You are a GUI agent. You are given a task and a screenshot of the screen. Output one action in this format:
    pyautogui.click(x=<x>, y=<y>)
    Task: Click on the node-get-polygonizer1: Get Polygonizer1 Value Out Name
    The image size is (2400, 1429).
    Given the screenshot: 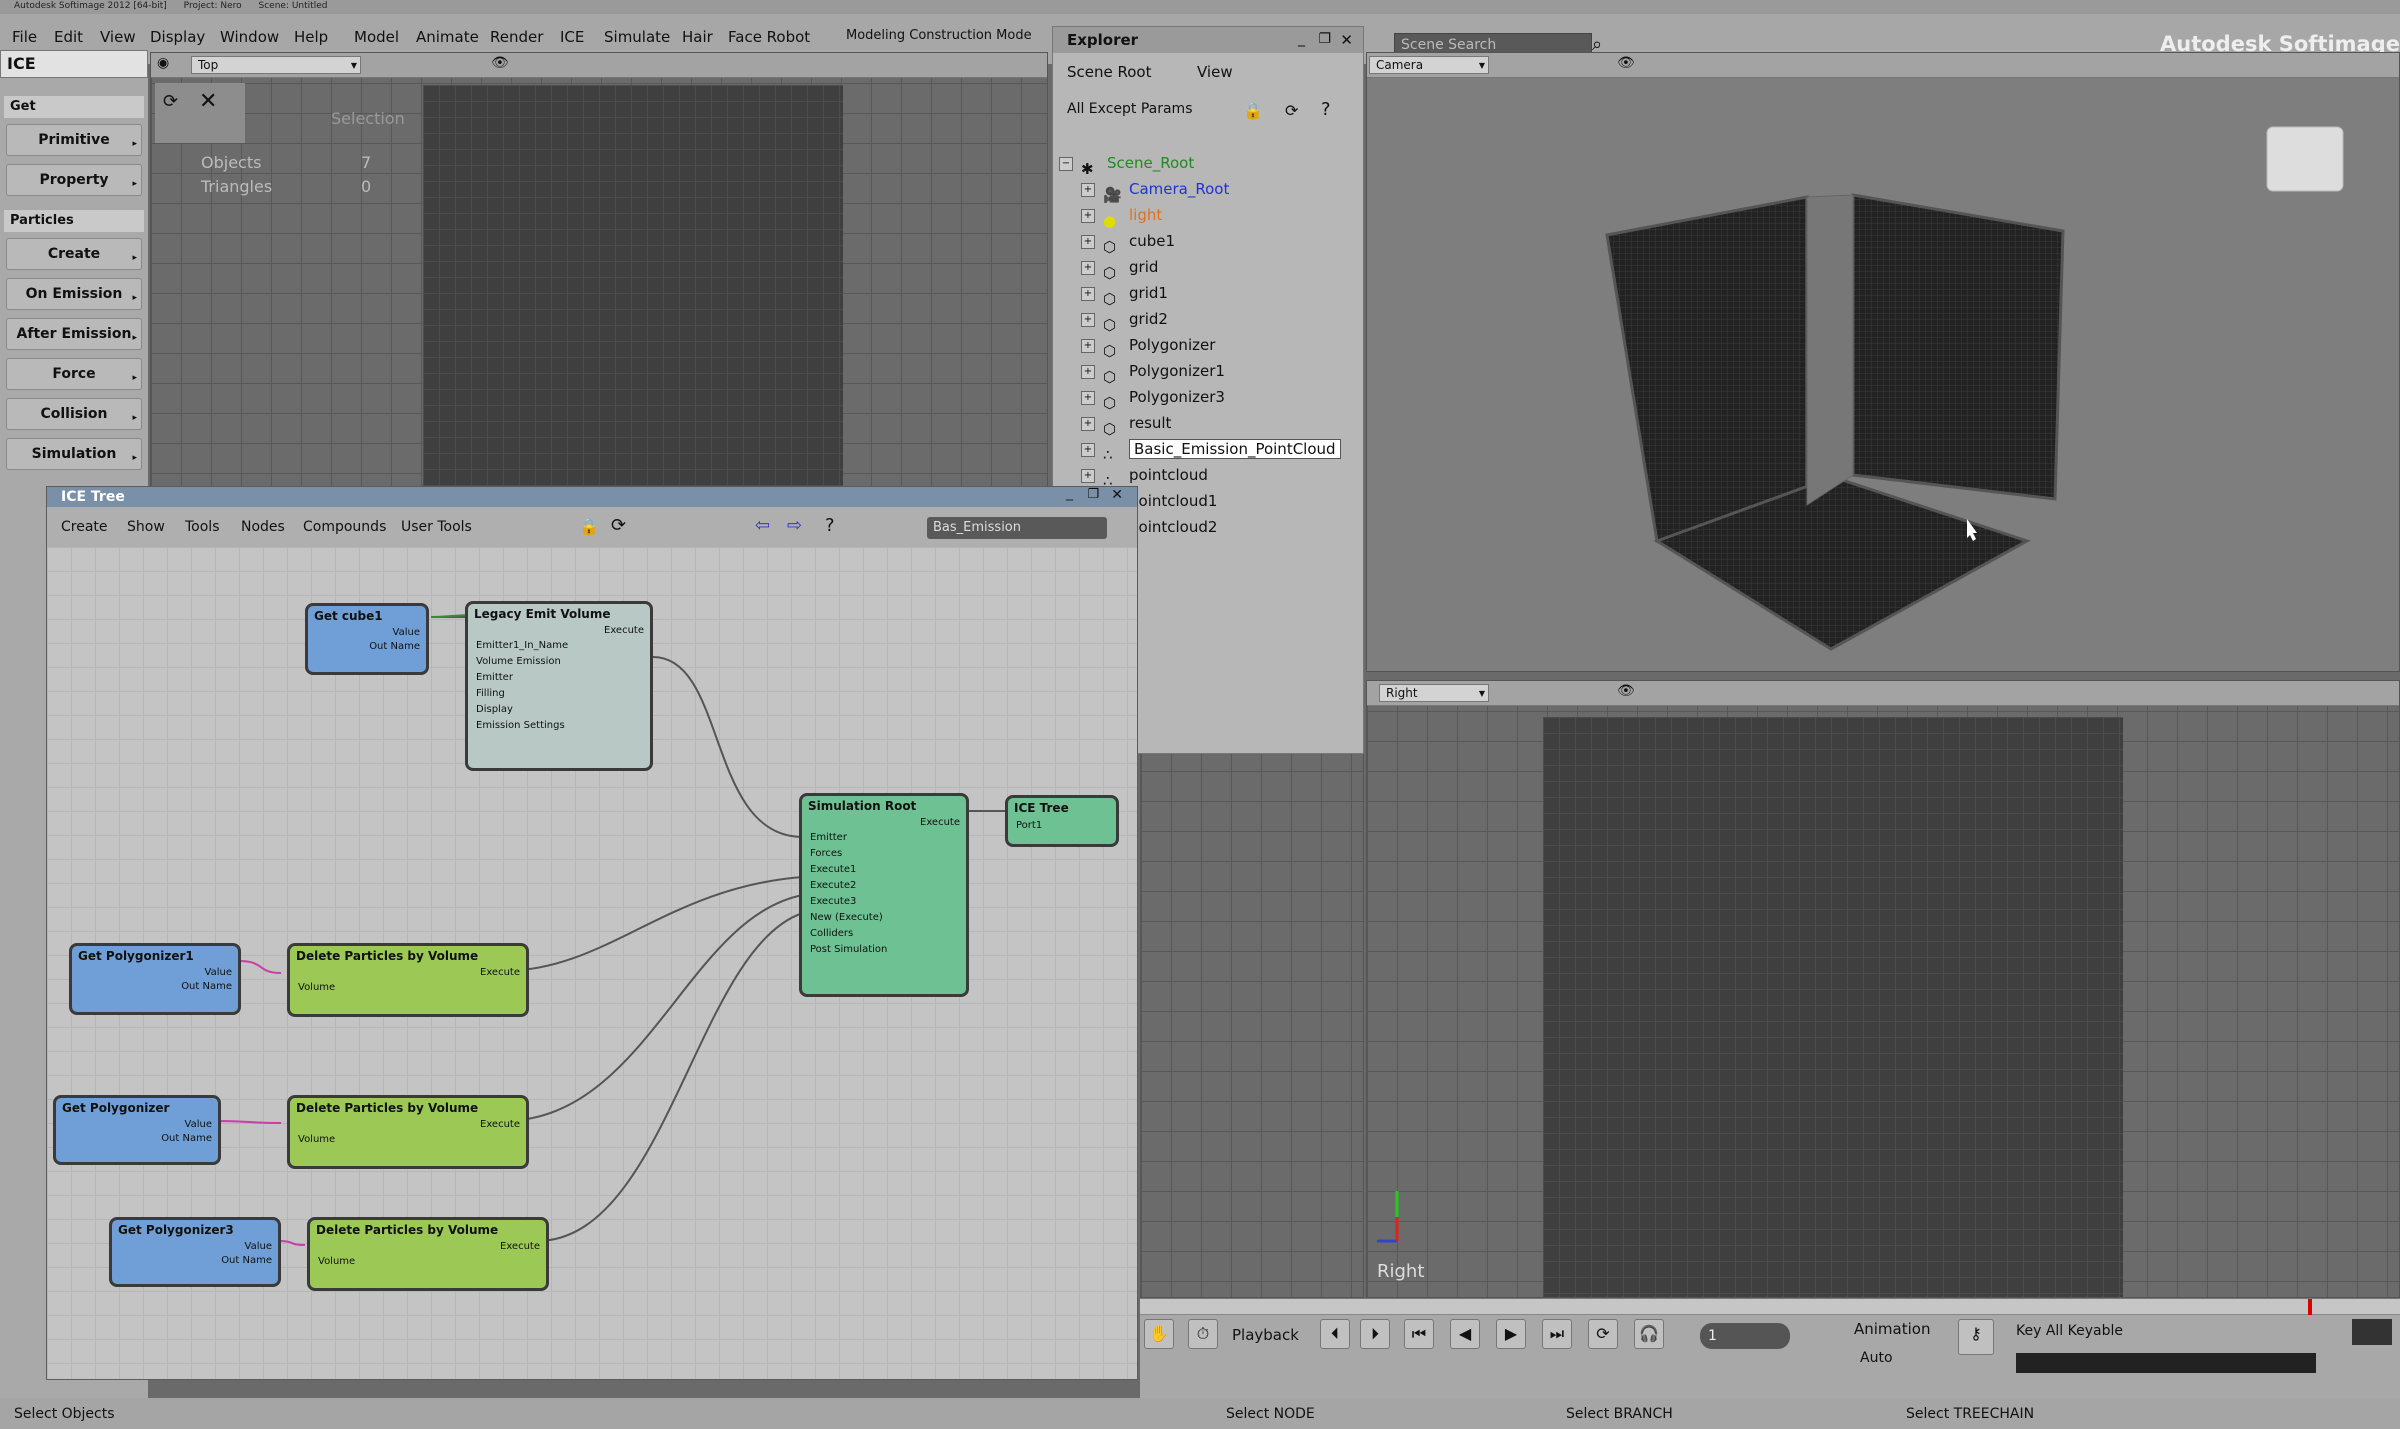 What is the action you would take?
    pyautogui.click(x=155, y=979)
    